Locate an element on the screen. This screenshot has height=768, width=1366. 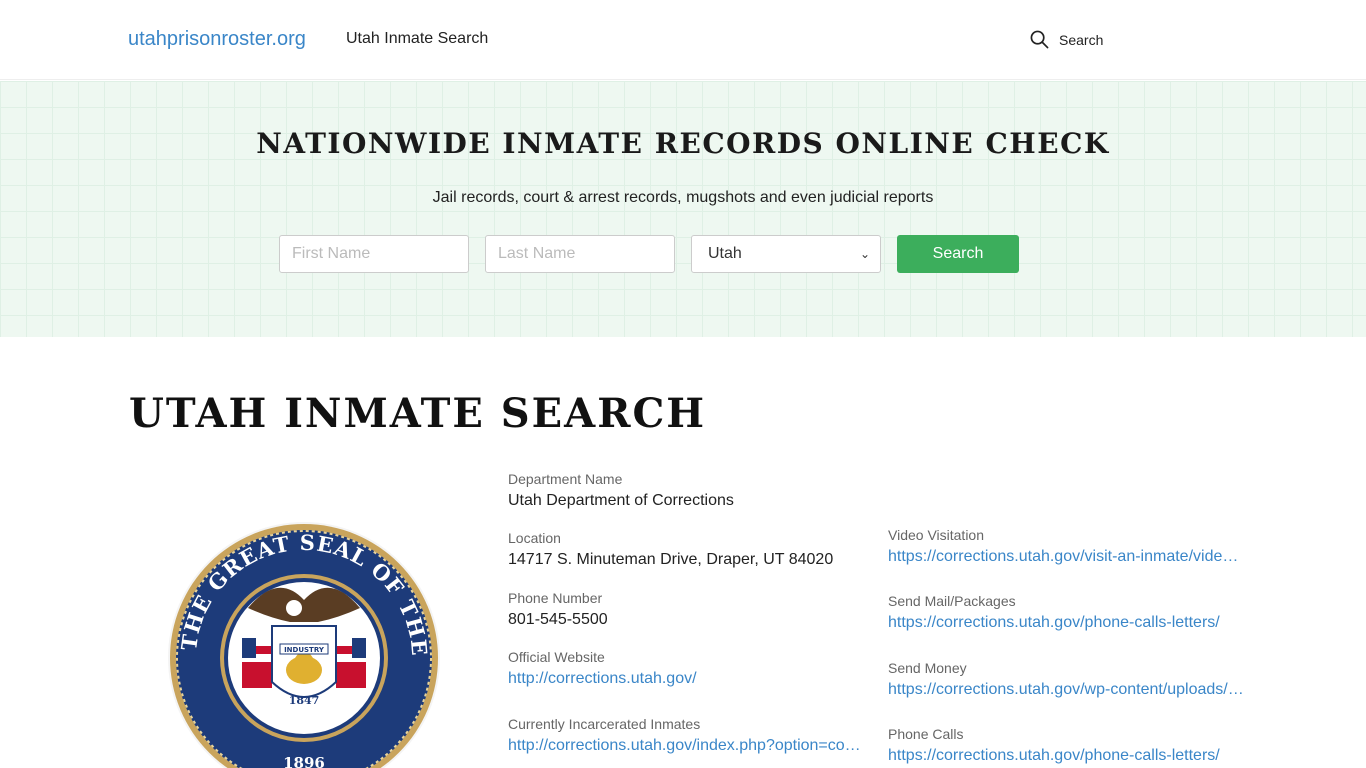
first-name-input is located at coordinates (374, 254).